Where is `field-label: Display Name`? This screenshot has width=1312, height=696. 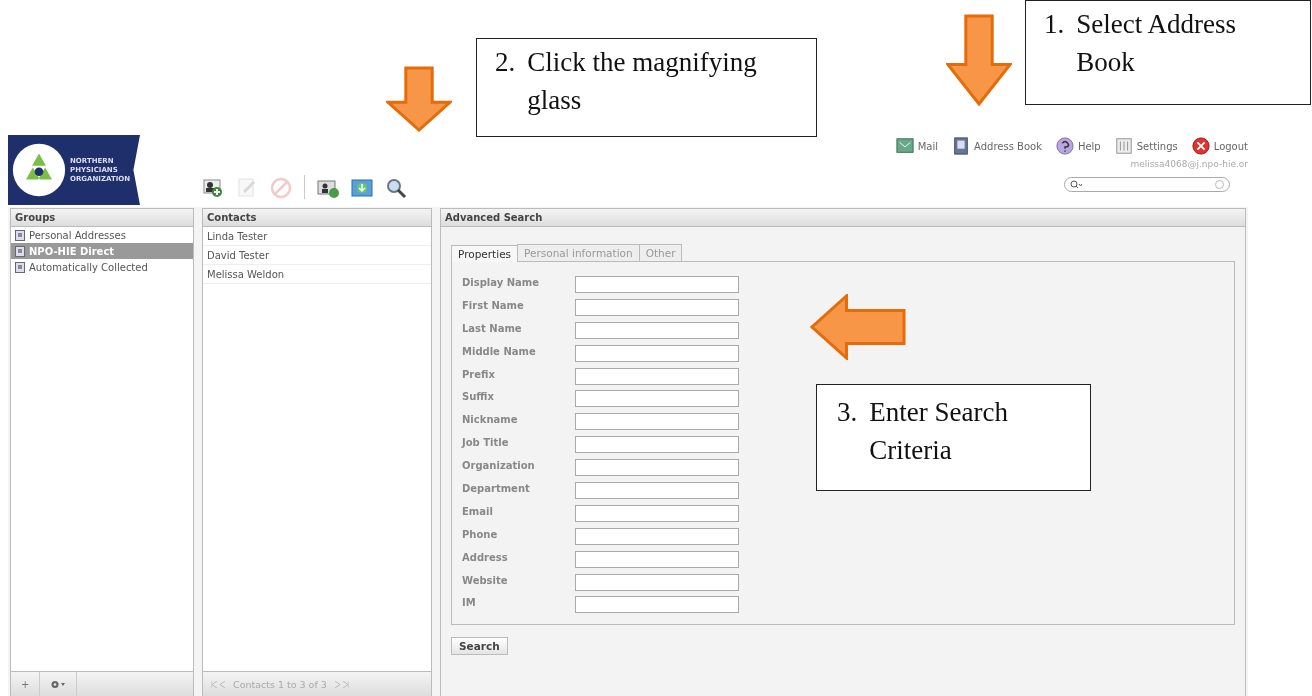 field-label: Display Name is located at coordinates (501, 283).